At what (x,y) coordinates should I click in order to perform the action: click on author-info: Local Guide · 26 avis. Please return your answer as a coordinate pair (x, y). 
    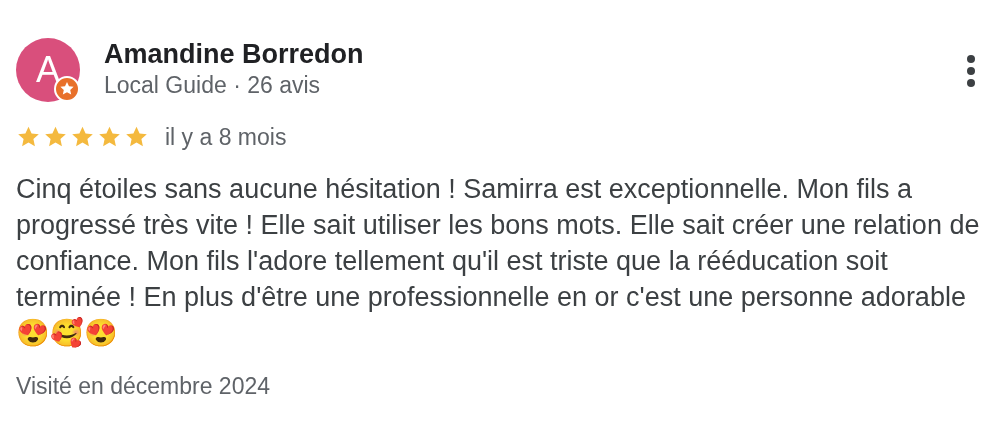
    Looking at the image, I should click on (213, 85).